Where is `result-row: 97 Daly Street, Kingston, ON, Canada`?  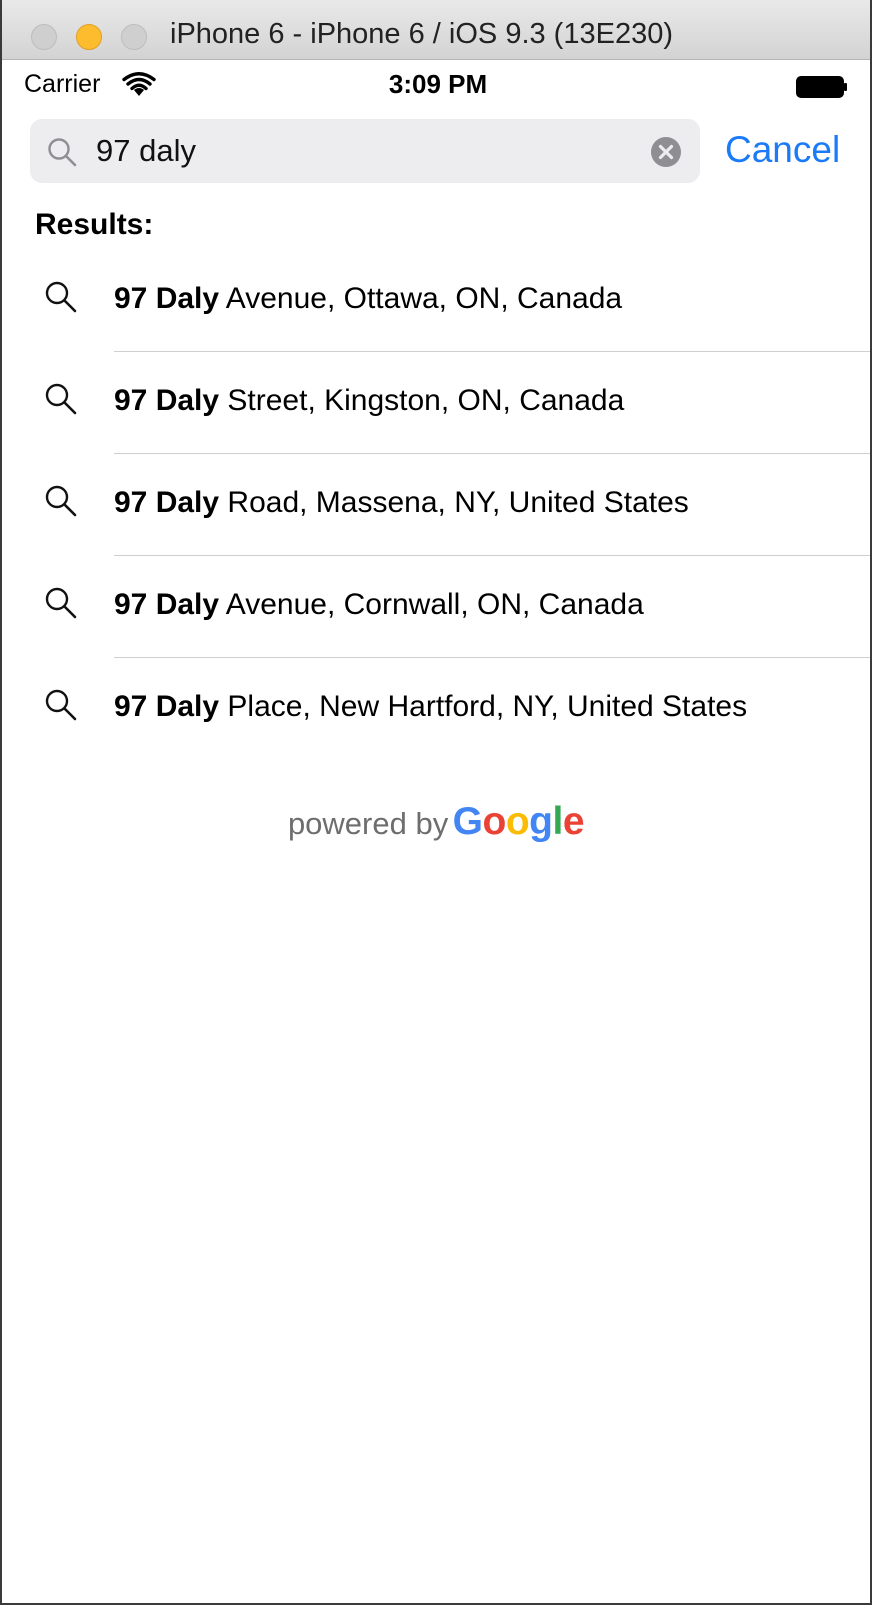 result-row: 97 Daly Street, Kingston, ON, Canada is located at coordinates (436, 403).